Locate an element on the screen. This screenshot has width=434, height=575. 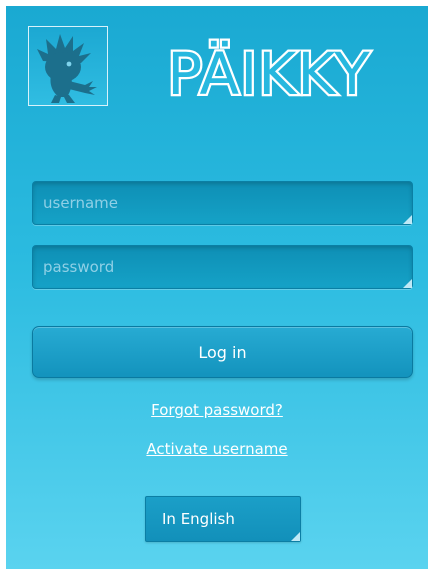
logo-icon is located at coordinates (68, 66).